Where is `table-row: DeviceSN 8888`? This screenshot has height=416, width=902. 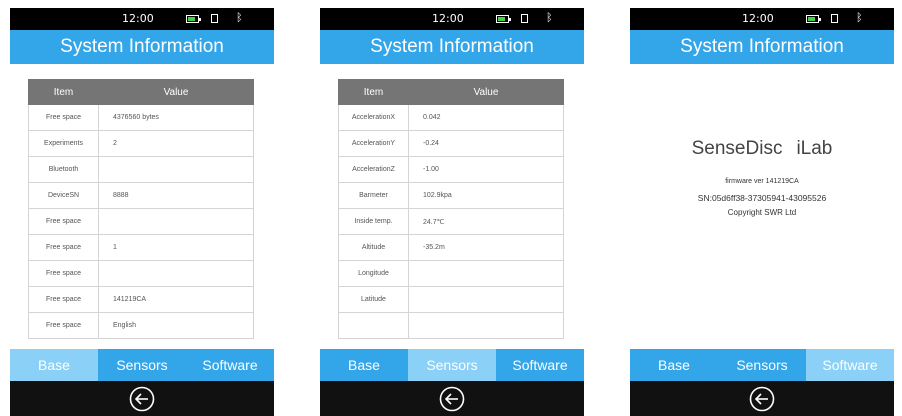
table-row: DeviceSN 8888 is located at coordinates (141, 195).